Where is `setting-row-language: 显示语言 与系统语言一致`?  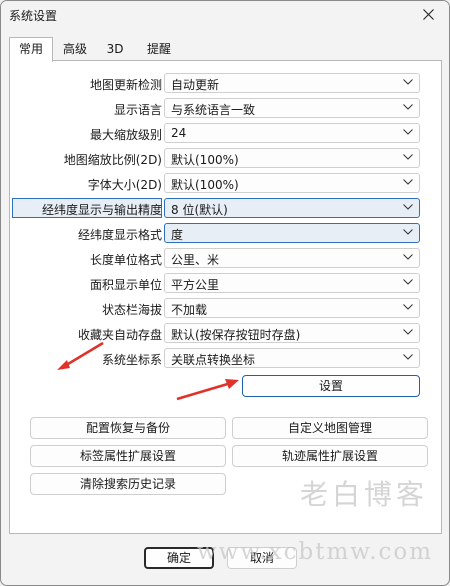
setting-row-language: 显示语言 与系统语言一致 is located at coordinates (225, 109).